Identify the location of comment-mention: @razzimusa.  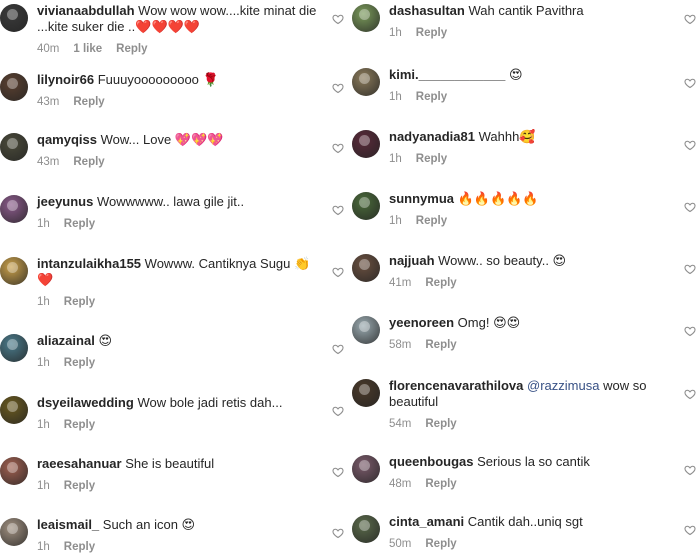
(563, 385).